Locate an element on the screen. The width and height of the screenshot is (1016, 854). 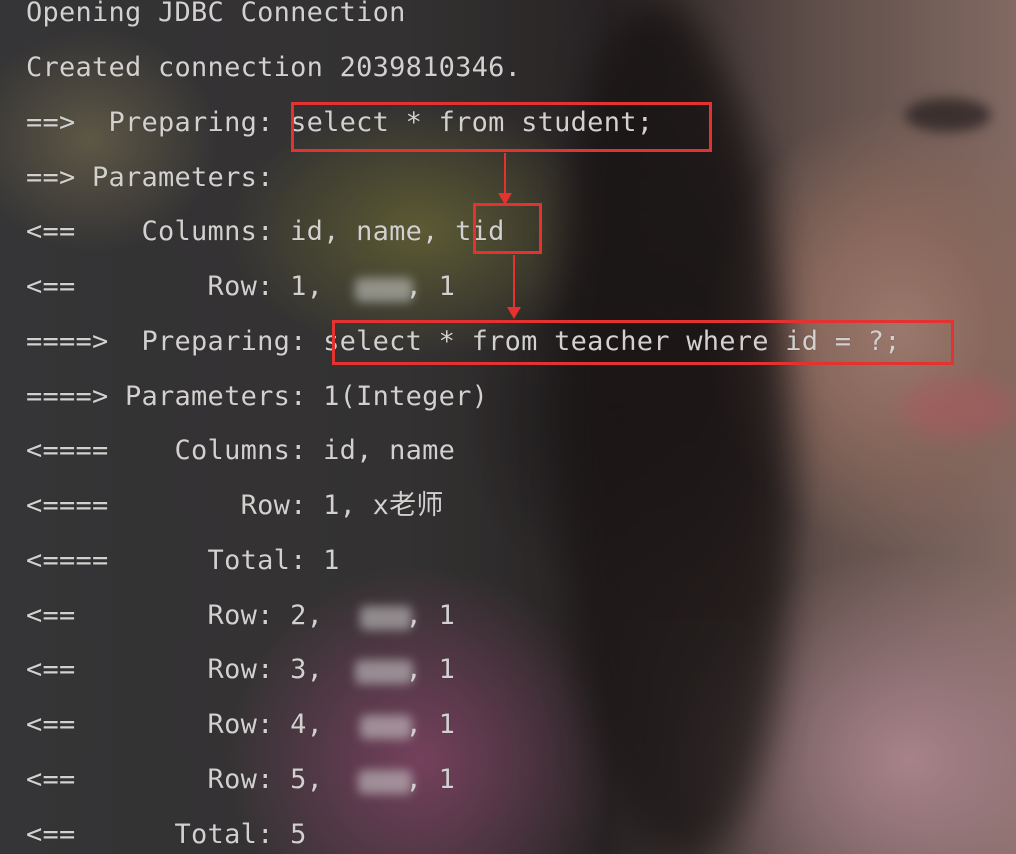
log-line-total-student: <== Total: 5 is located at coordinates (166, 834).